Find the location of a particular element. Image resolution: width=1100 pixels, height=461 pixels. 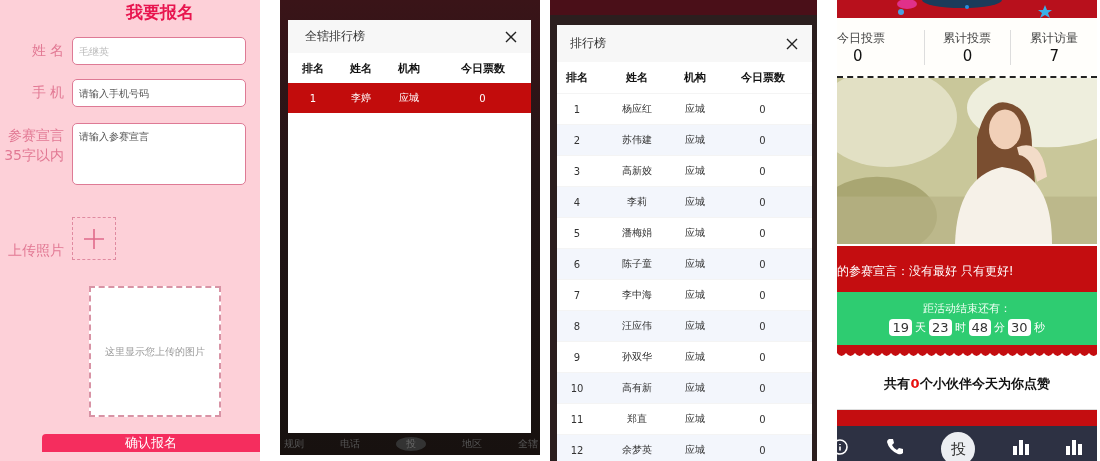

countdown-label: 距活动结束还有： is located at coordinates (967, 308).